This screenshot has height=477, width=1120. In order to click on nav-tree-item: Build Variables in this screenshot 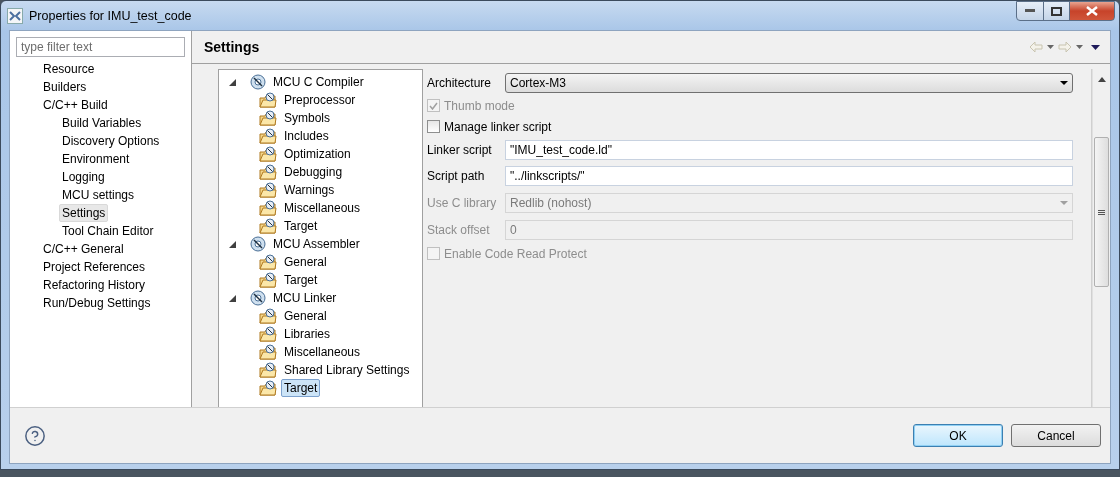, I will do `click(102, 123)`.